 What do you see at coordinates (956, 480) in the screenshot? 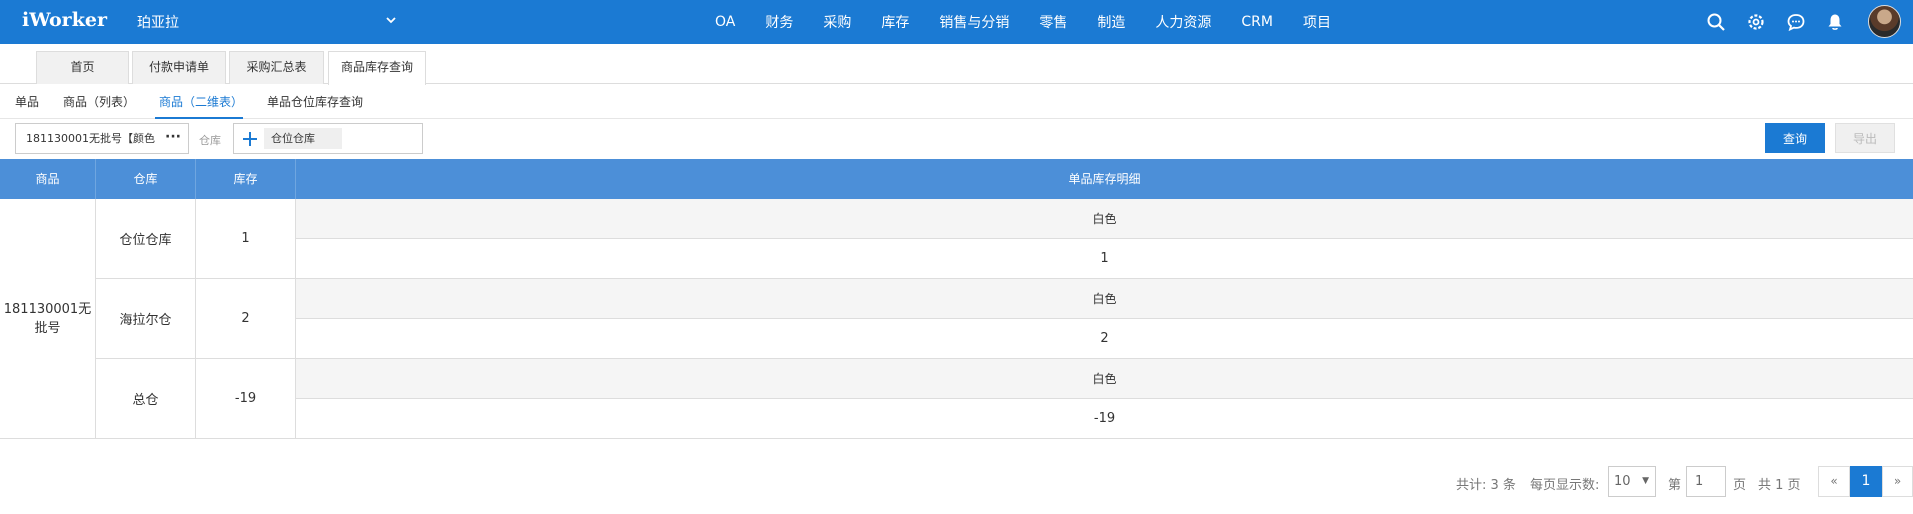
I see `pagination: 共计: 3 条 每页显示数: 10 ▼ 第 1 页 共 1 页 « 1 »` at bounding box center [956, 480].